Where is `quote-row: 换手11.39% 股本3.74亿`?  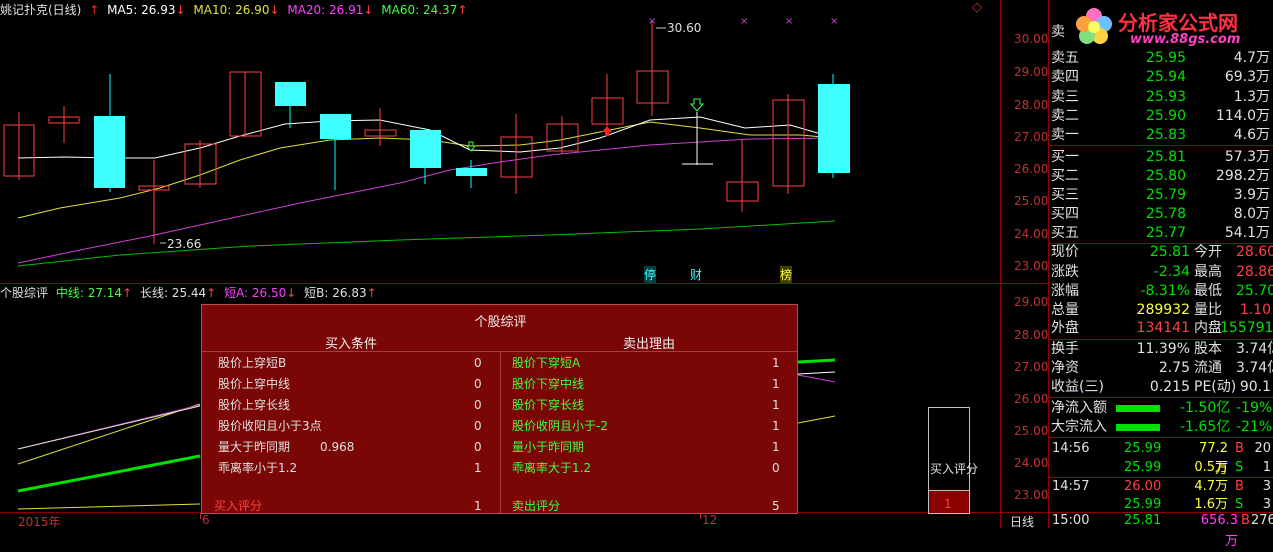
quote-row: 换手11.39% 股本3.74亿 is located at coordinates (1162, 349).